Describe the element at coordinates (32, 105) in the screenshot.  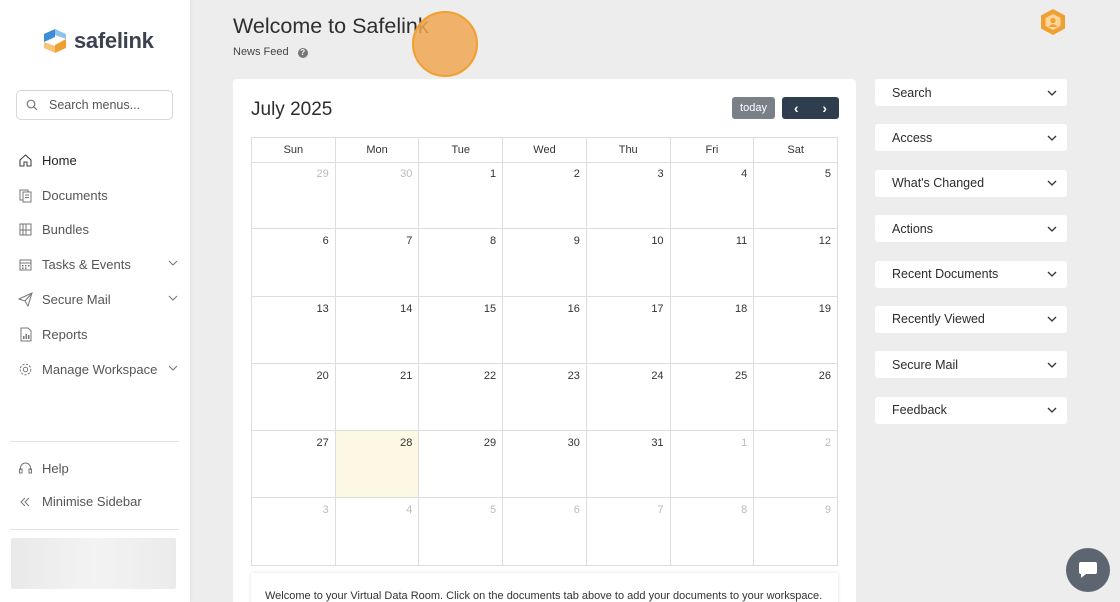
I see `search-icon` at that location.